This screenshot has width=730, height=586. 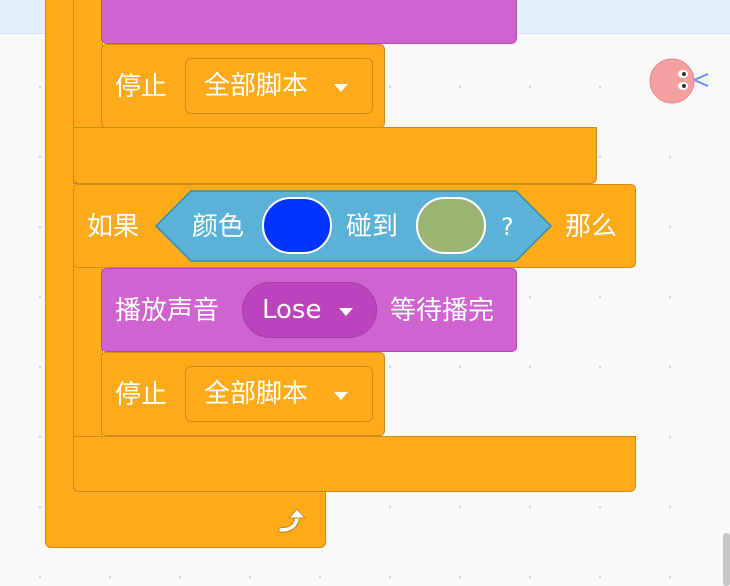 I want to click on if-label: 如果, so click(x=113, y=227).